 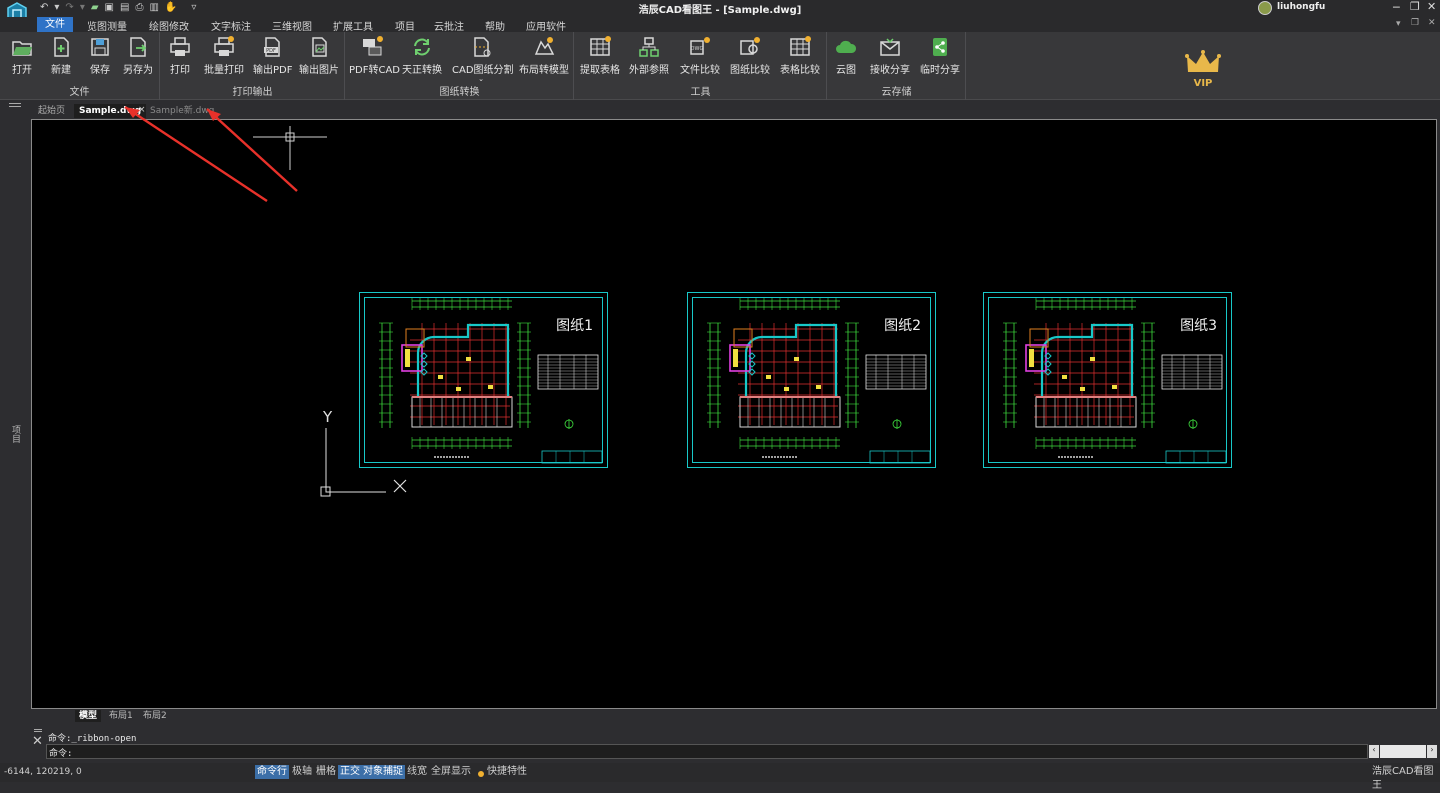 I want to click on ribbon-group-convert: PDF转CAD 天正转换 CAD图纸分割 ⌄ 布局转模型 图纸转换, so click(x=460, y=66).